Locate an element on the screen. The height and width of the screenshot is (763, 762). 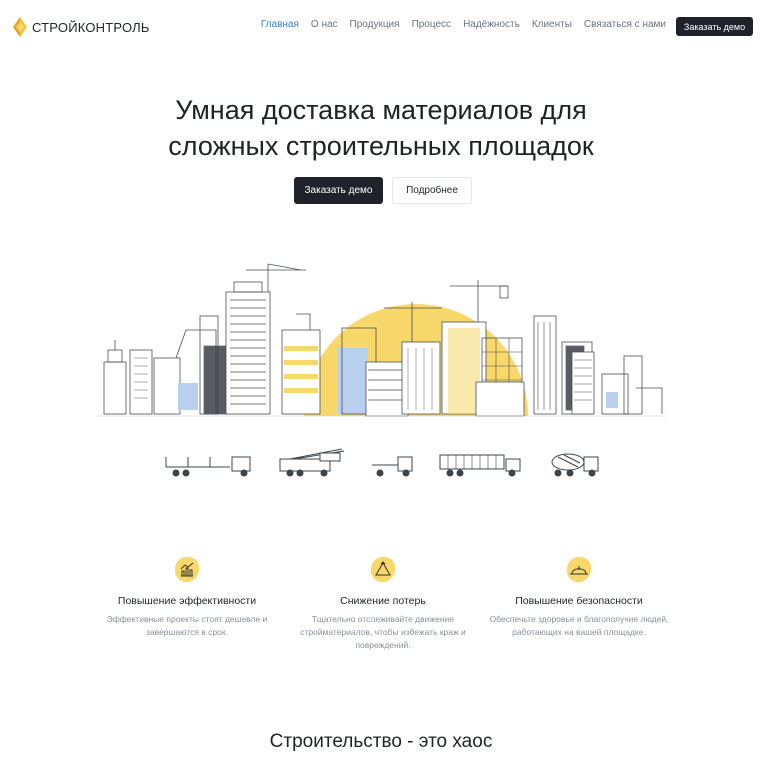
container-truck-icon is located at coordinates (480, 465).